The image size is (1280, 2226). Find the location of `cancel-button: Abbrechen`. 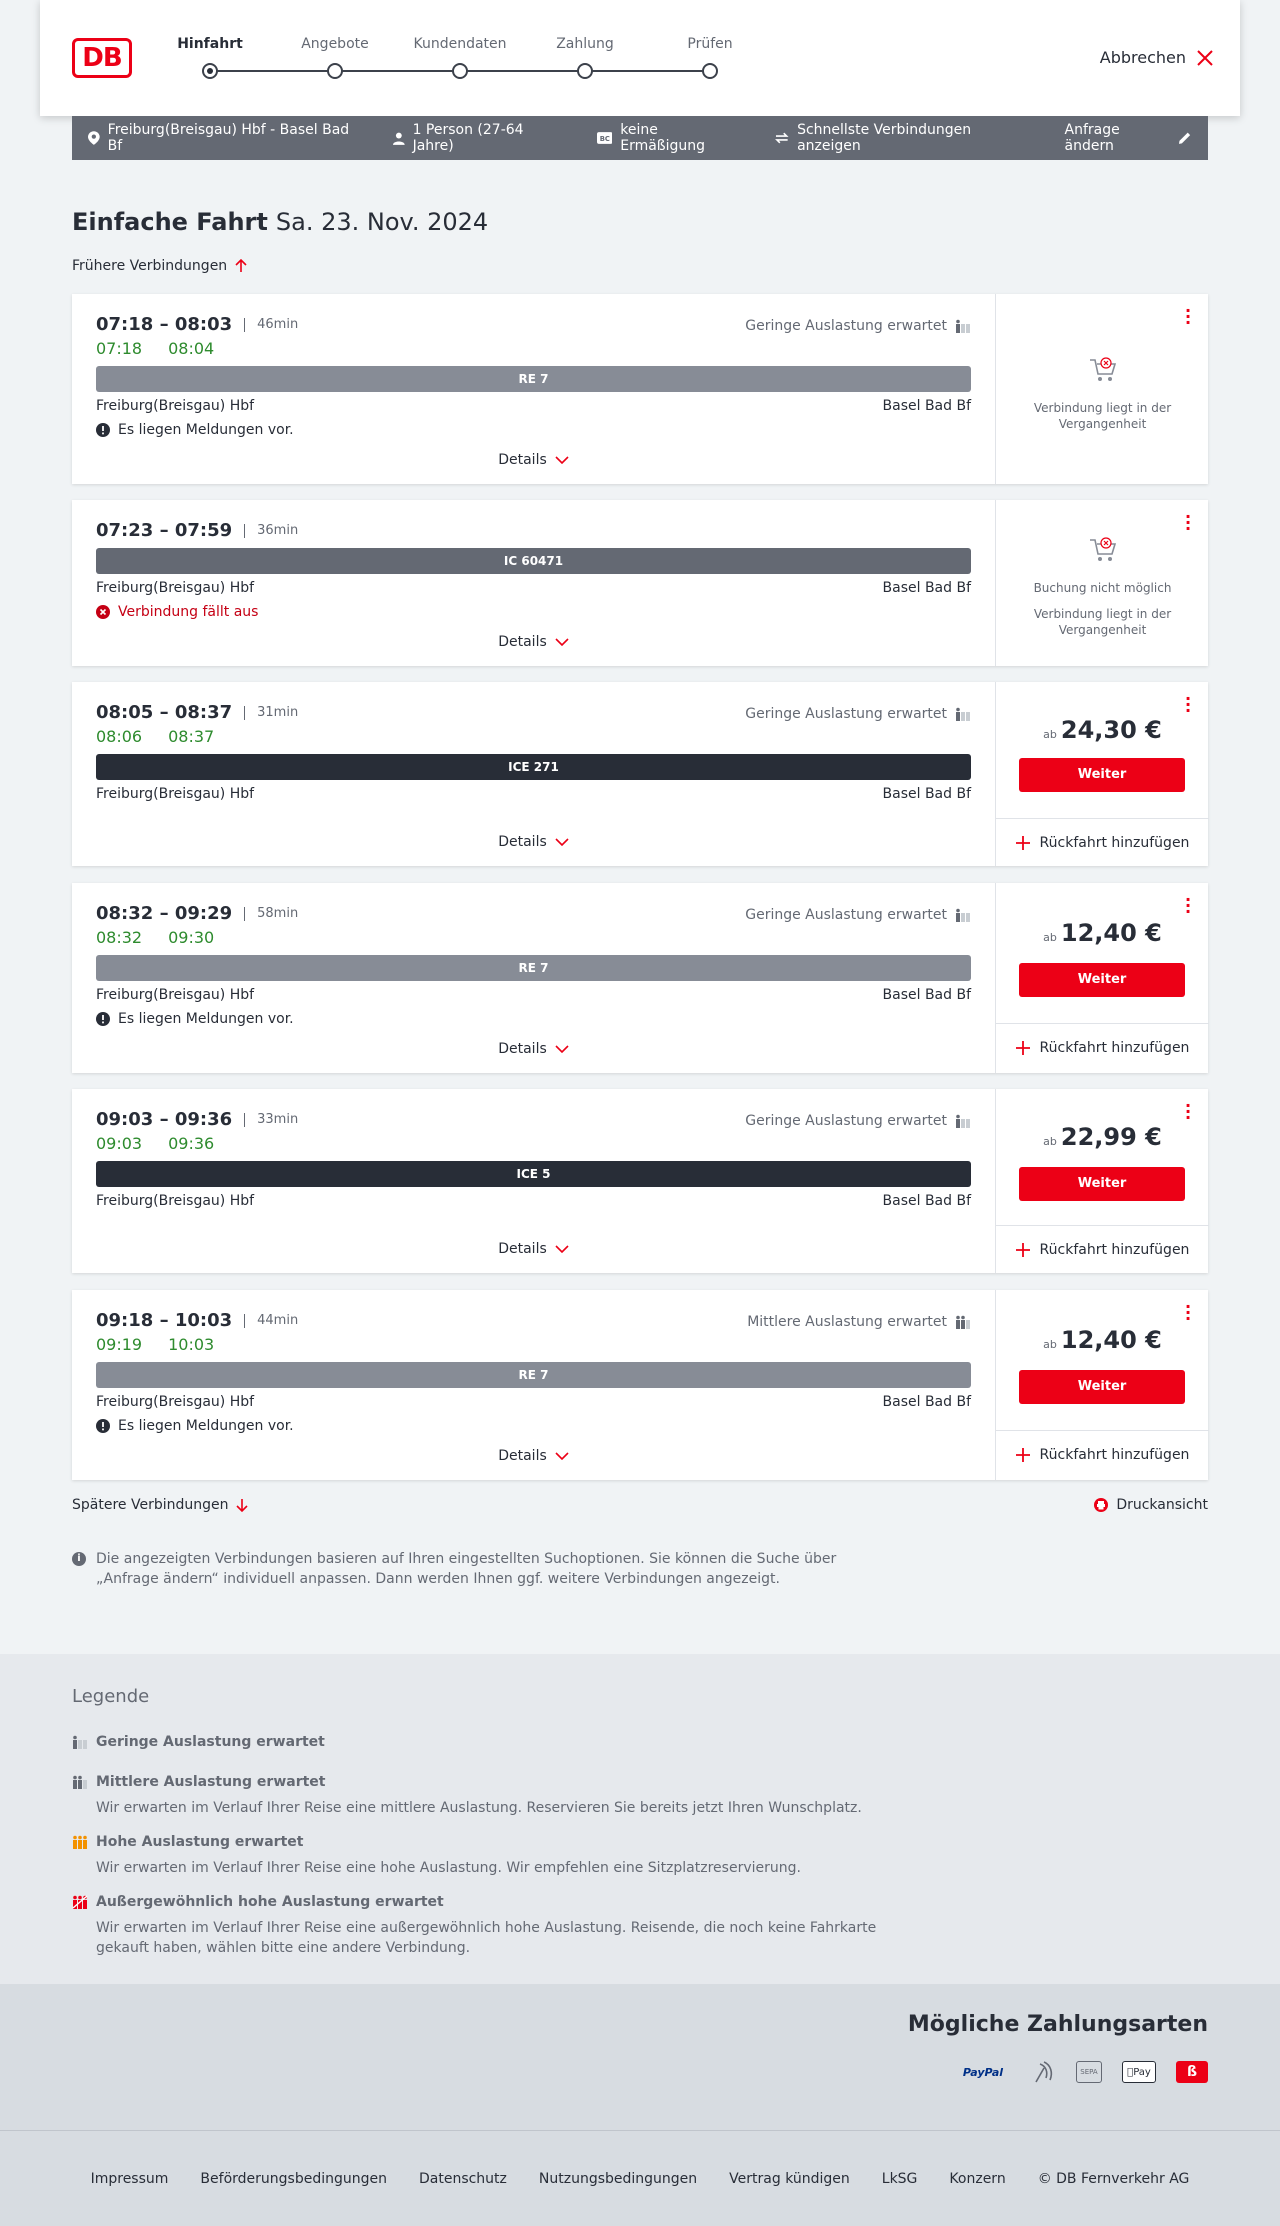

cancel-button: Abbrechen is located at coordinates (1157, 57).